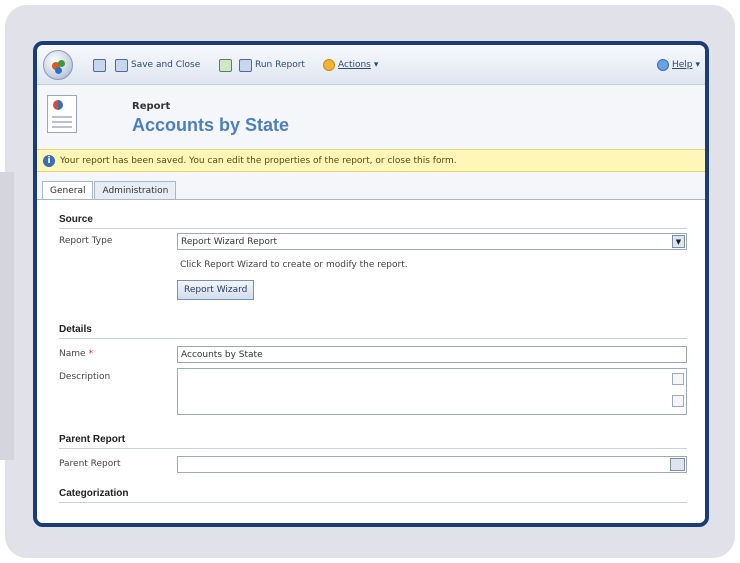 The height and width of the screenshot is (563, 740). What do you see at coordinates (68, 190) in the screenshot?
I see `tab-general: General` at bounding box center [68, 190].